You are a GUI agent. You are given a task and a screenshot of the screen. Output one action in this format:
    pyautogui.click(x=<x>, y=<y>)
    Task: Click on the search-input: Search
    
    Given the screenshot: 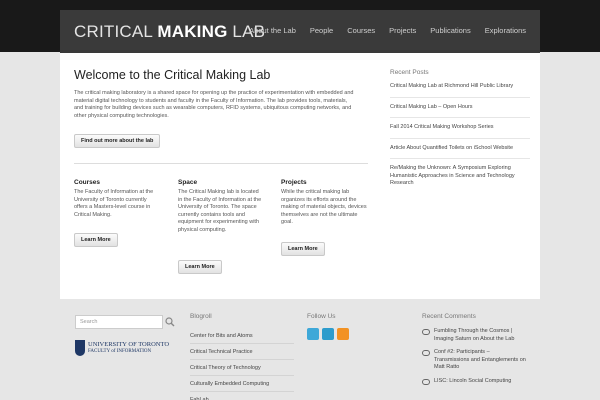 What is the action you would take?
    pyautogui.click(x=119, y=322)
    